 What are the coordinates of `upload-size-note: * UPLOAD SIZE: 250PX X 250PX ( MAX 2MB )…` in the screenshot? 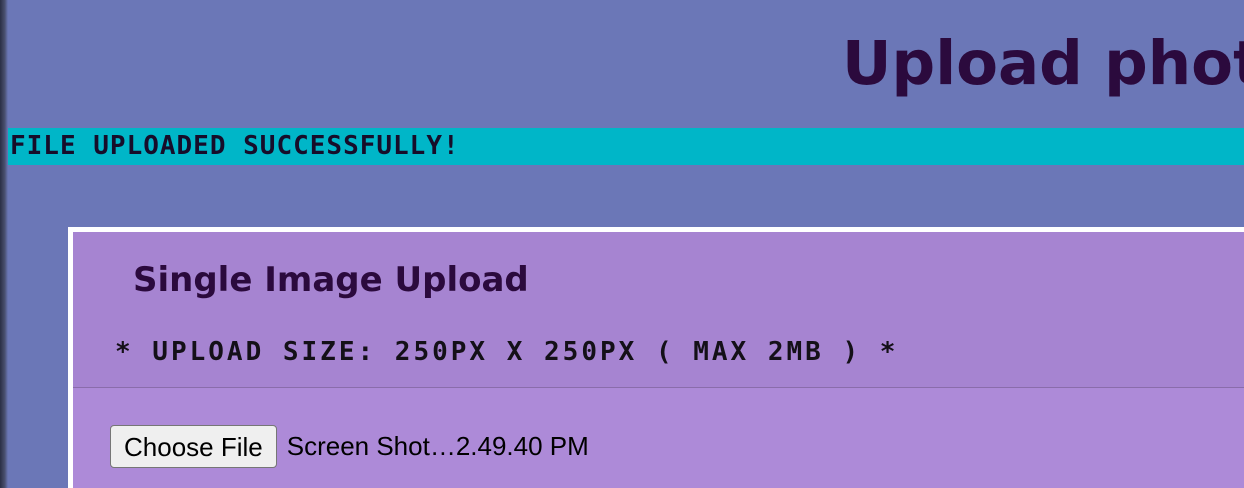 It's located at (507, 352).